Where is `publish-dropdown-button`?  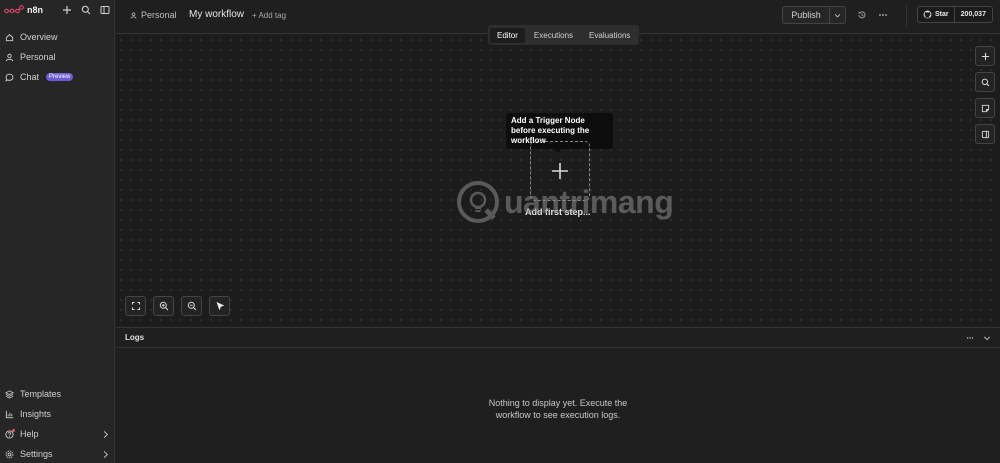
publish-dropdown-button is located at coordinates (837, 15).